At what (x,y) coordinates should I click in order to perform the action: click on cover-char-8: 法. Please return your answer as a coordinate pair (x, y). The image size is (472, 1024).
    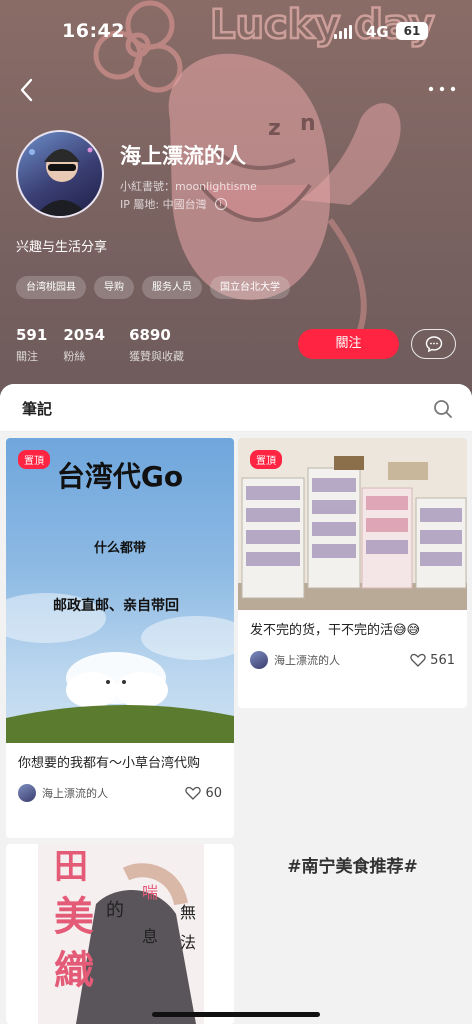
    Looking at the image, I should click on (188, 942).